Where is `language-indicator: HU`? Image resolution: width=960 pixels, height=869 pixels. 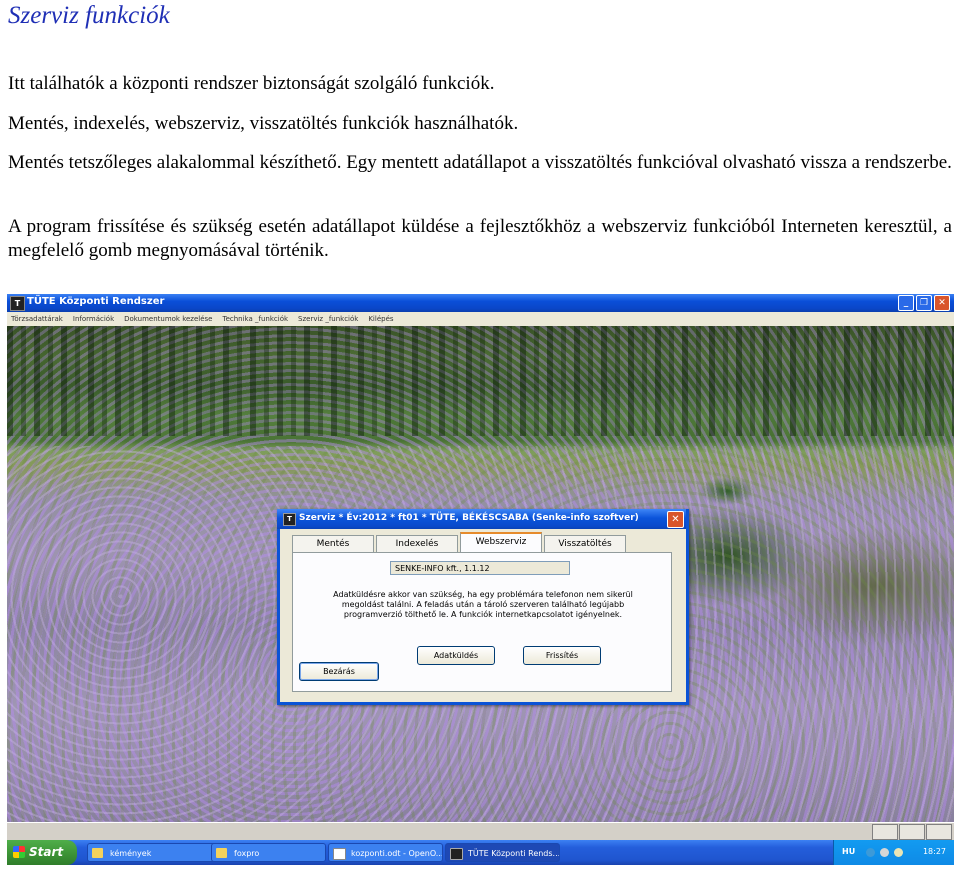 language-indicator: HU is located at coordinates (848, 851).